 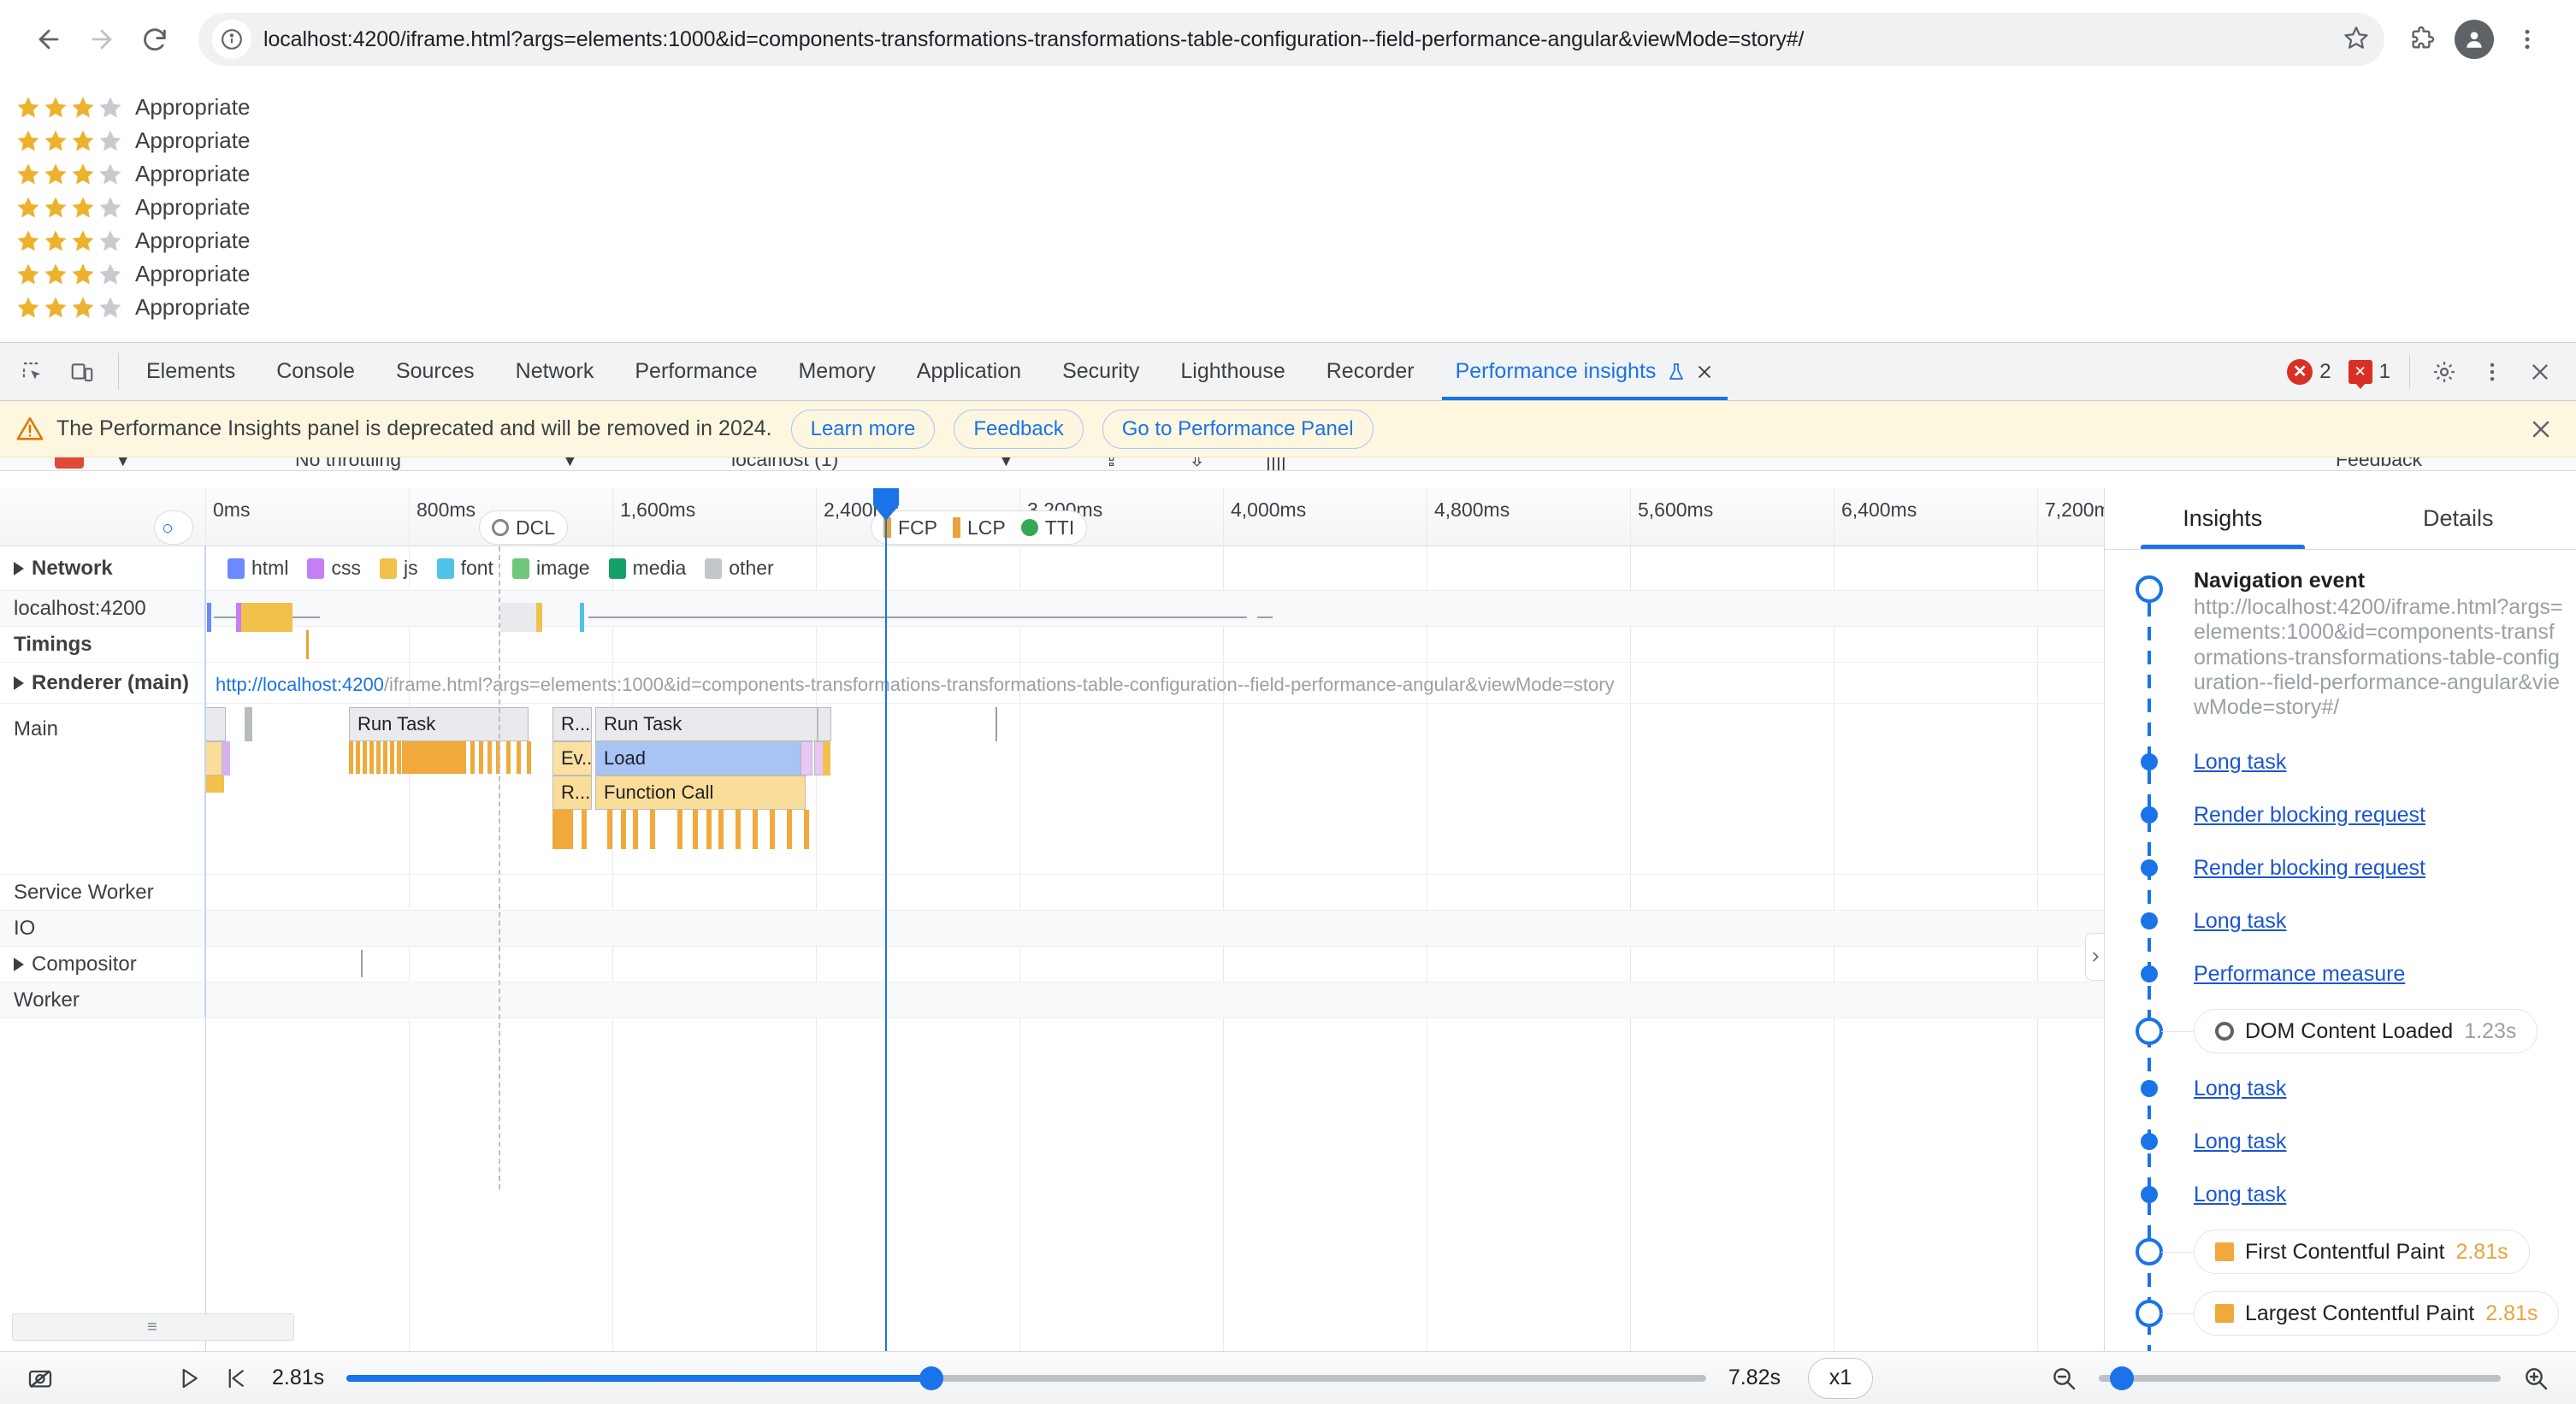 I want to click on insight-item: Render blocking request, so click(x=2340, y=867).